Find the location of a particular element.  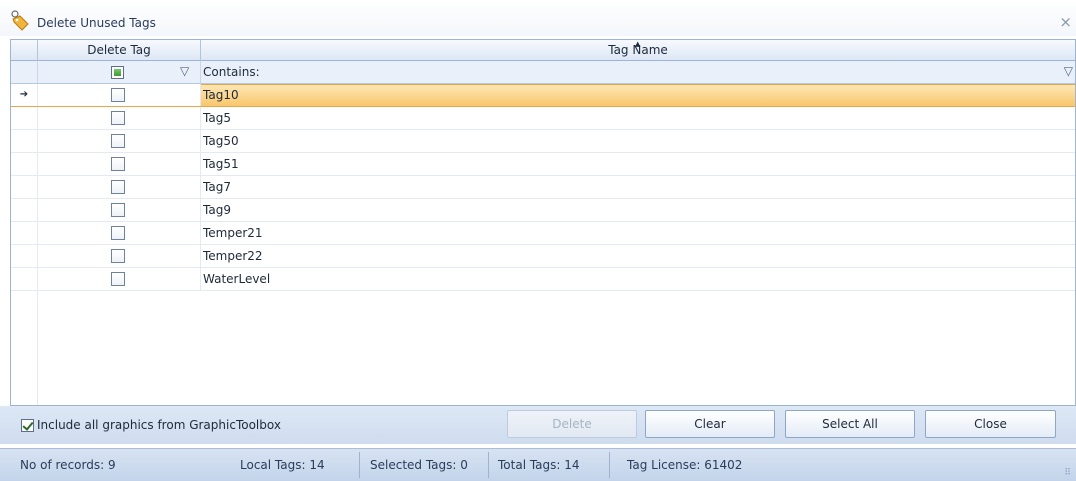

status-local-tags: Local Tags: 14 is located at coordinates (282, 465).